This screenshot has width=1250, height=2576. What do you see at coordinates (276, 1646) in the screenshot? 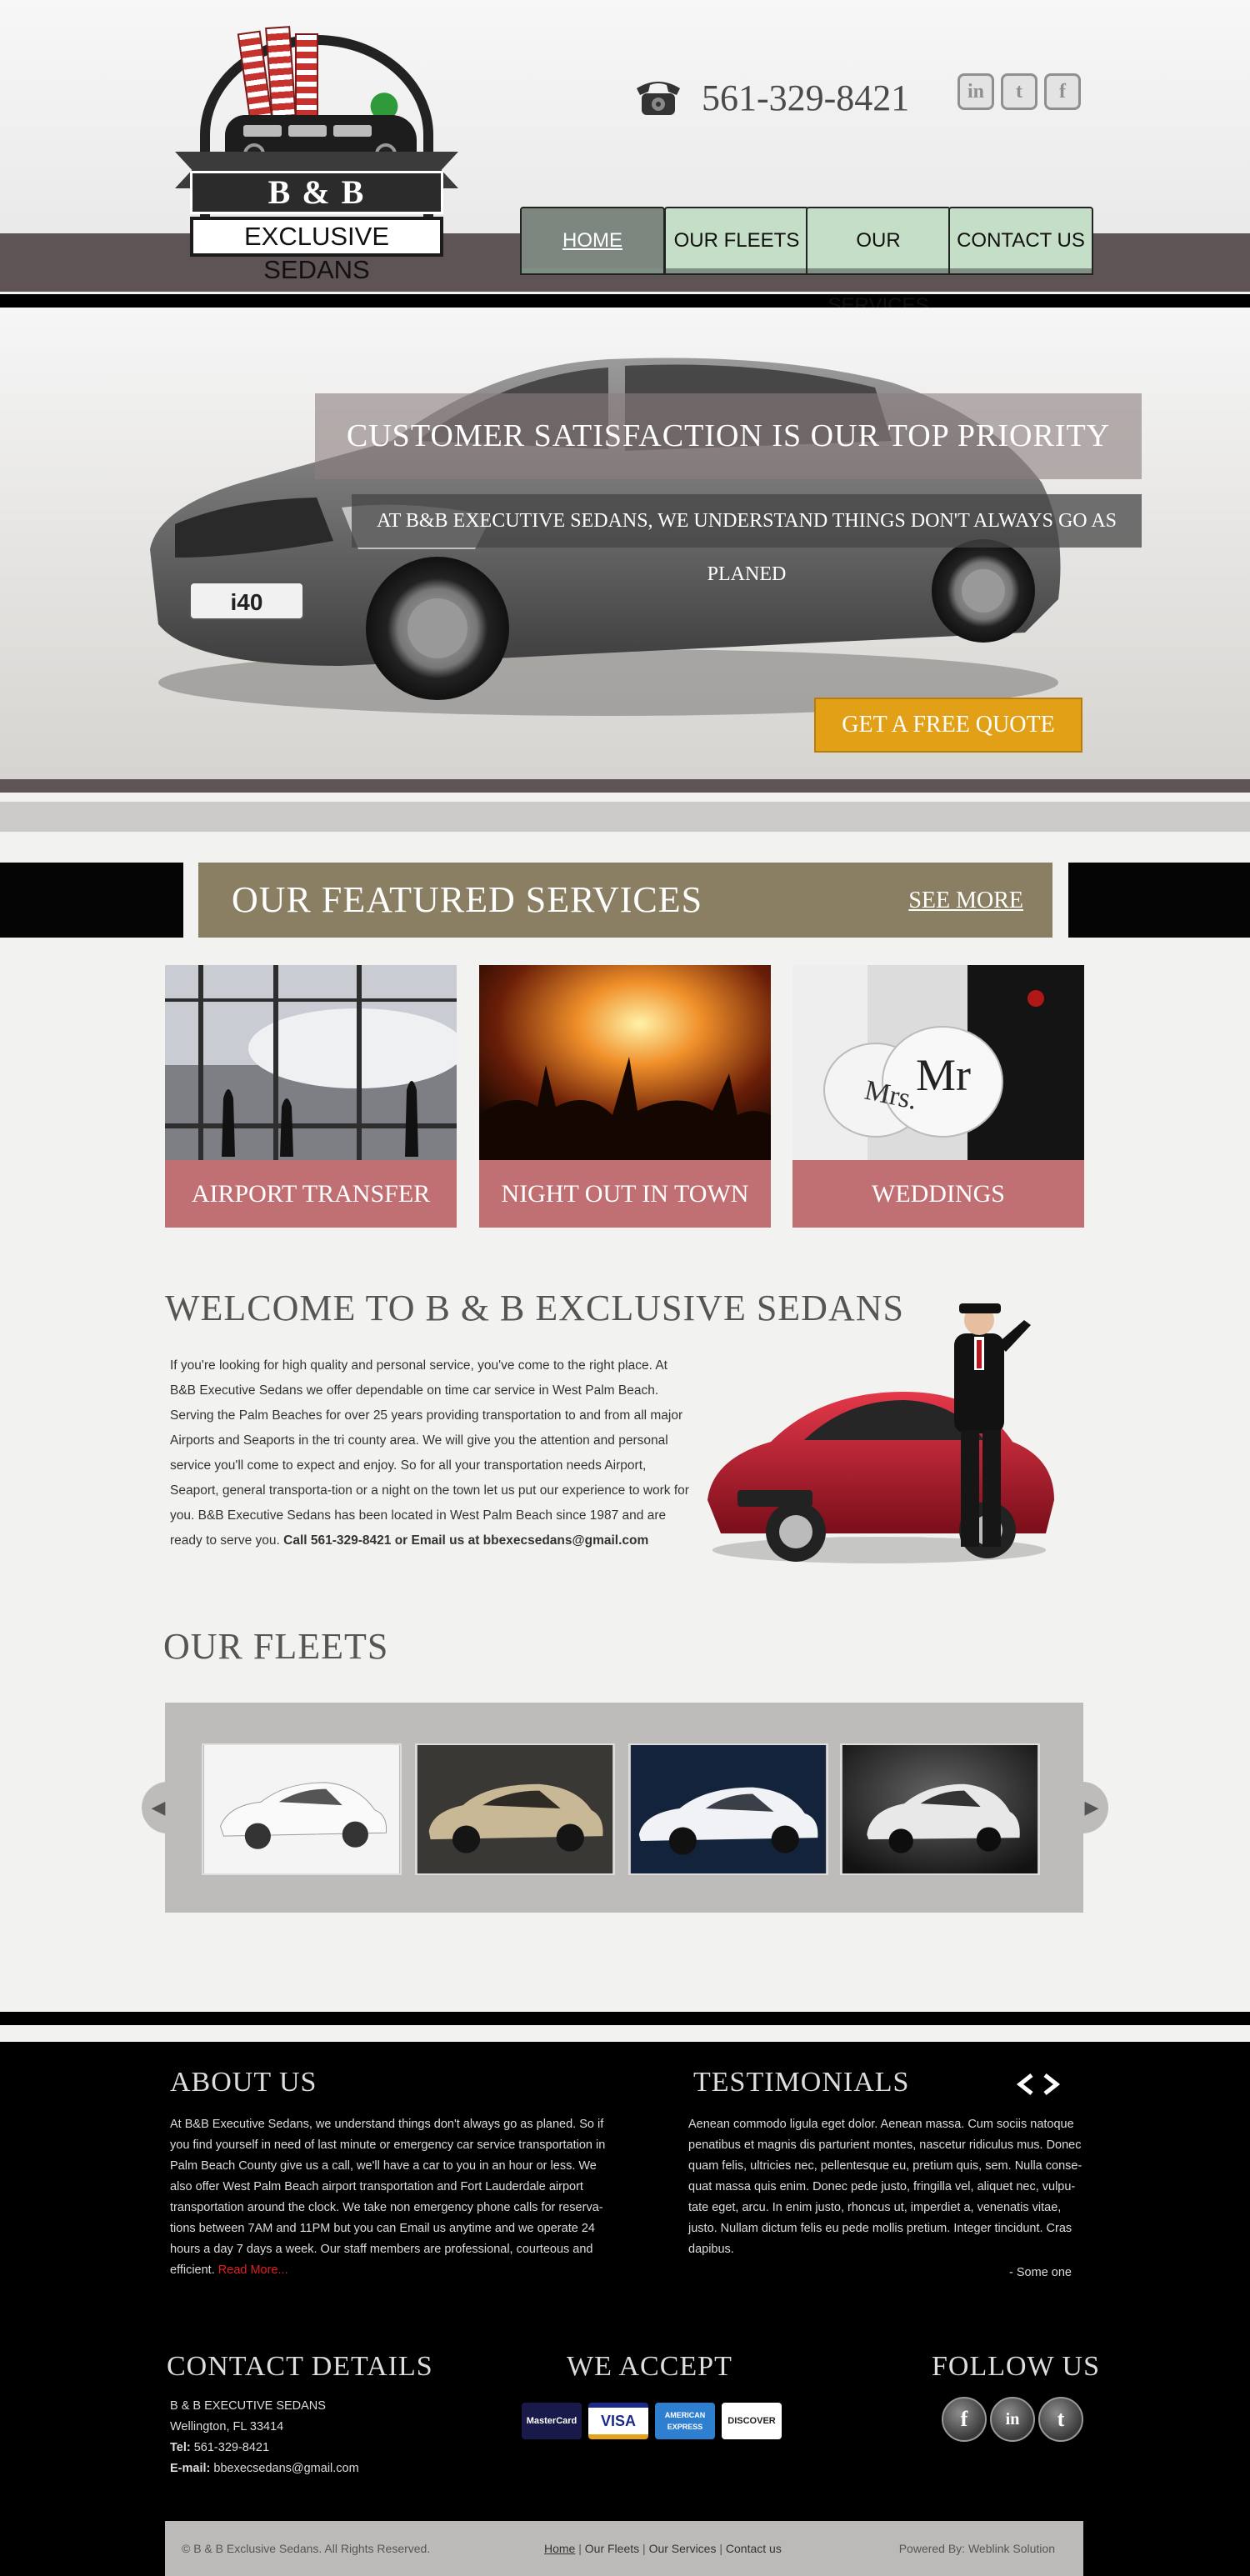
I see `fleets-title: OUR FLEETS` at bounding box center [276, 1646].